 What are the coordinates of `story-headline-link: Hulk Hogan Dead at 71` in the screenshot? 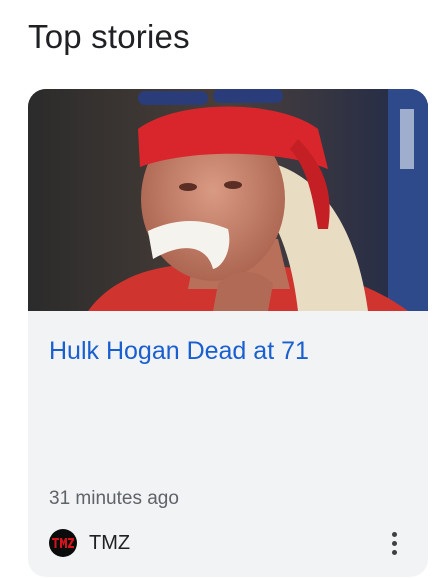 It's located at (229, 351).